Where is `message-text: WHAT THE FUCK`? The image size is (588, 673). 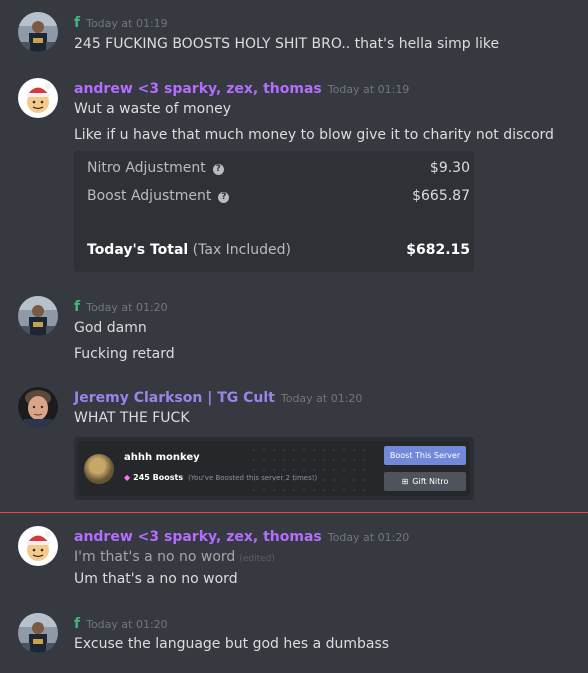
message-text: WHAT THE FUCK is located at coordinates (132, 418).